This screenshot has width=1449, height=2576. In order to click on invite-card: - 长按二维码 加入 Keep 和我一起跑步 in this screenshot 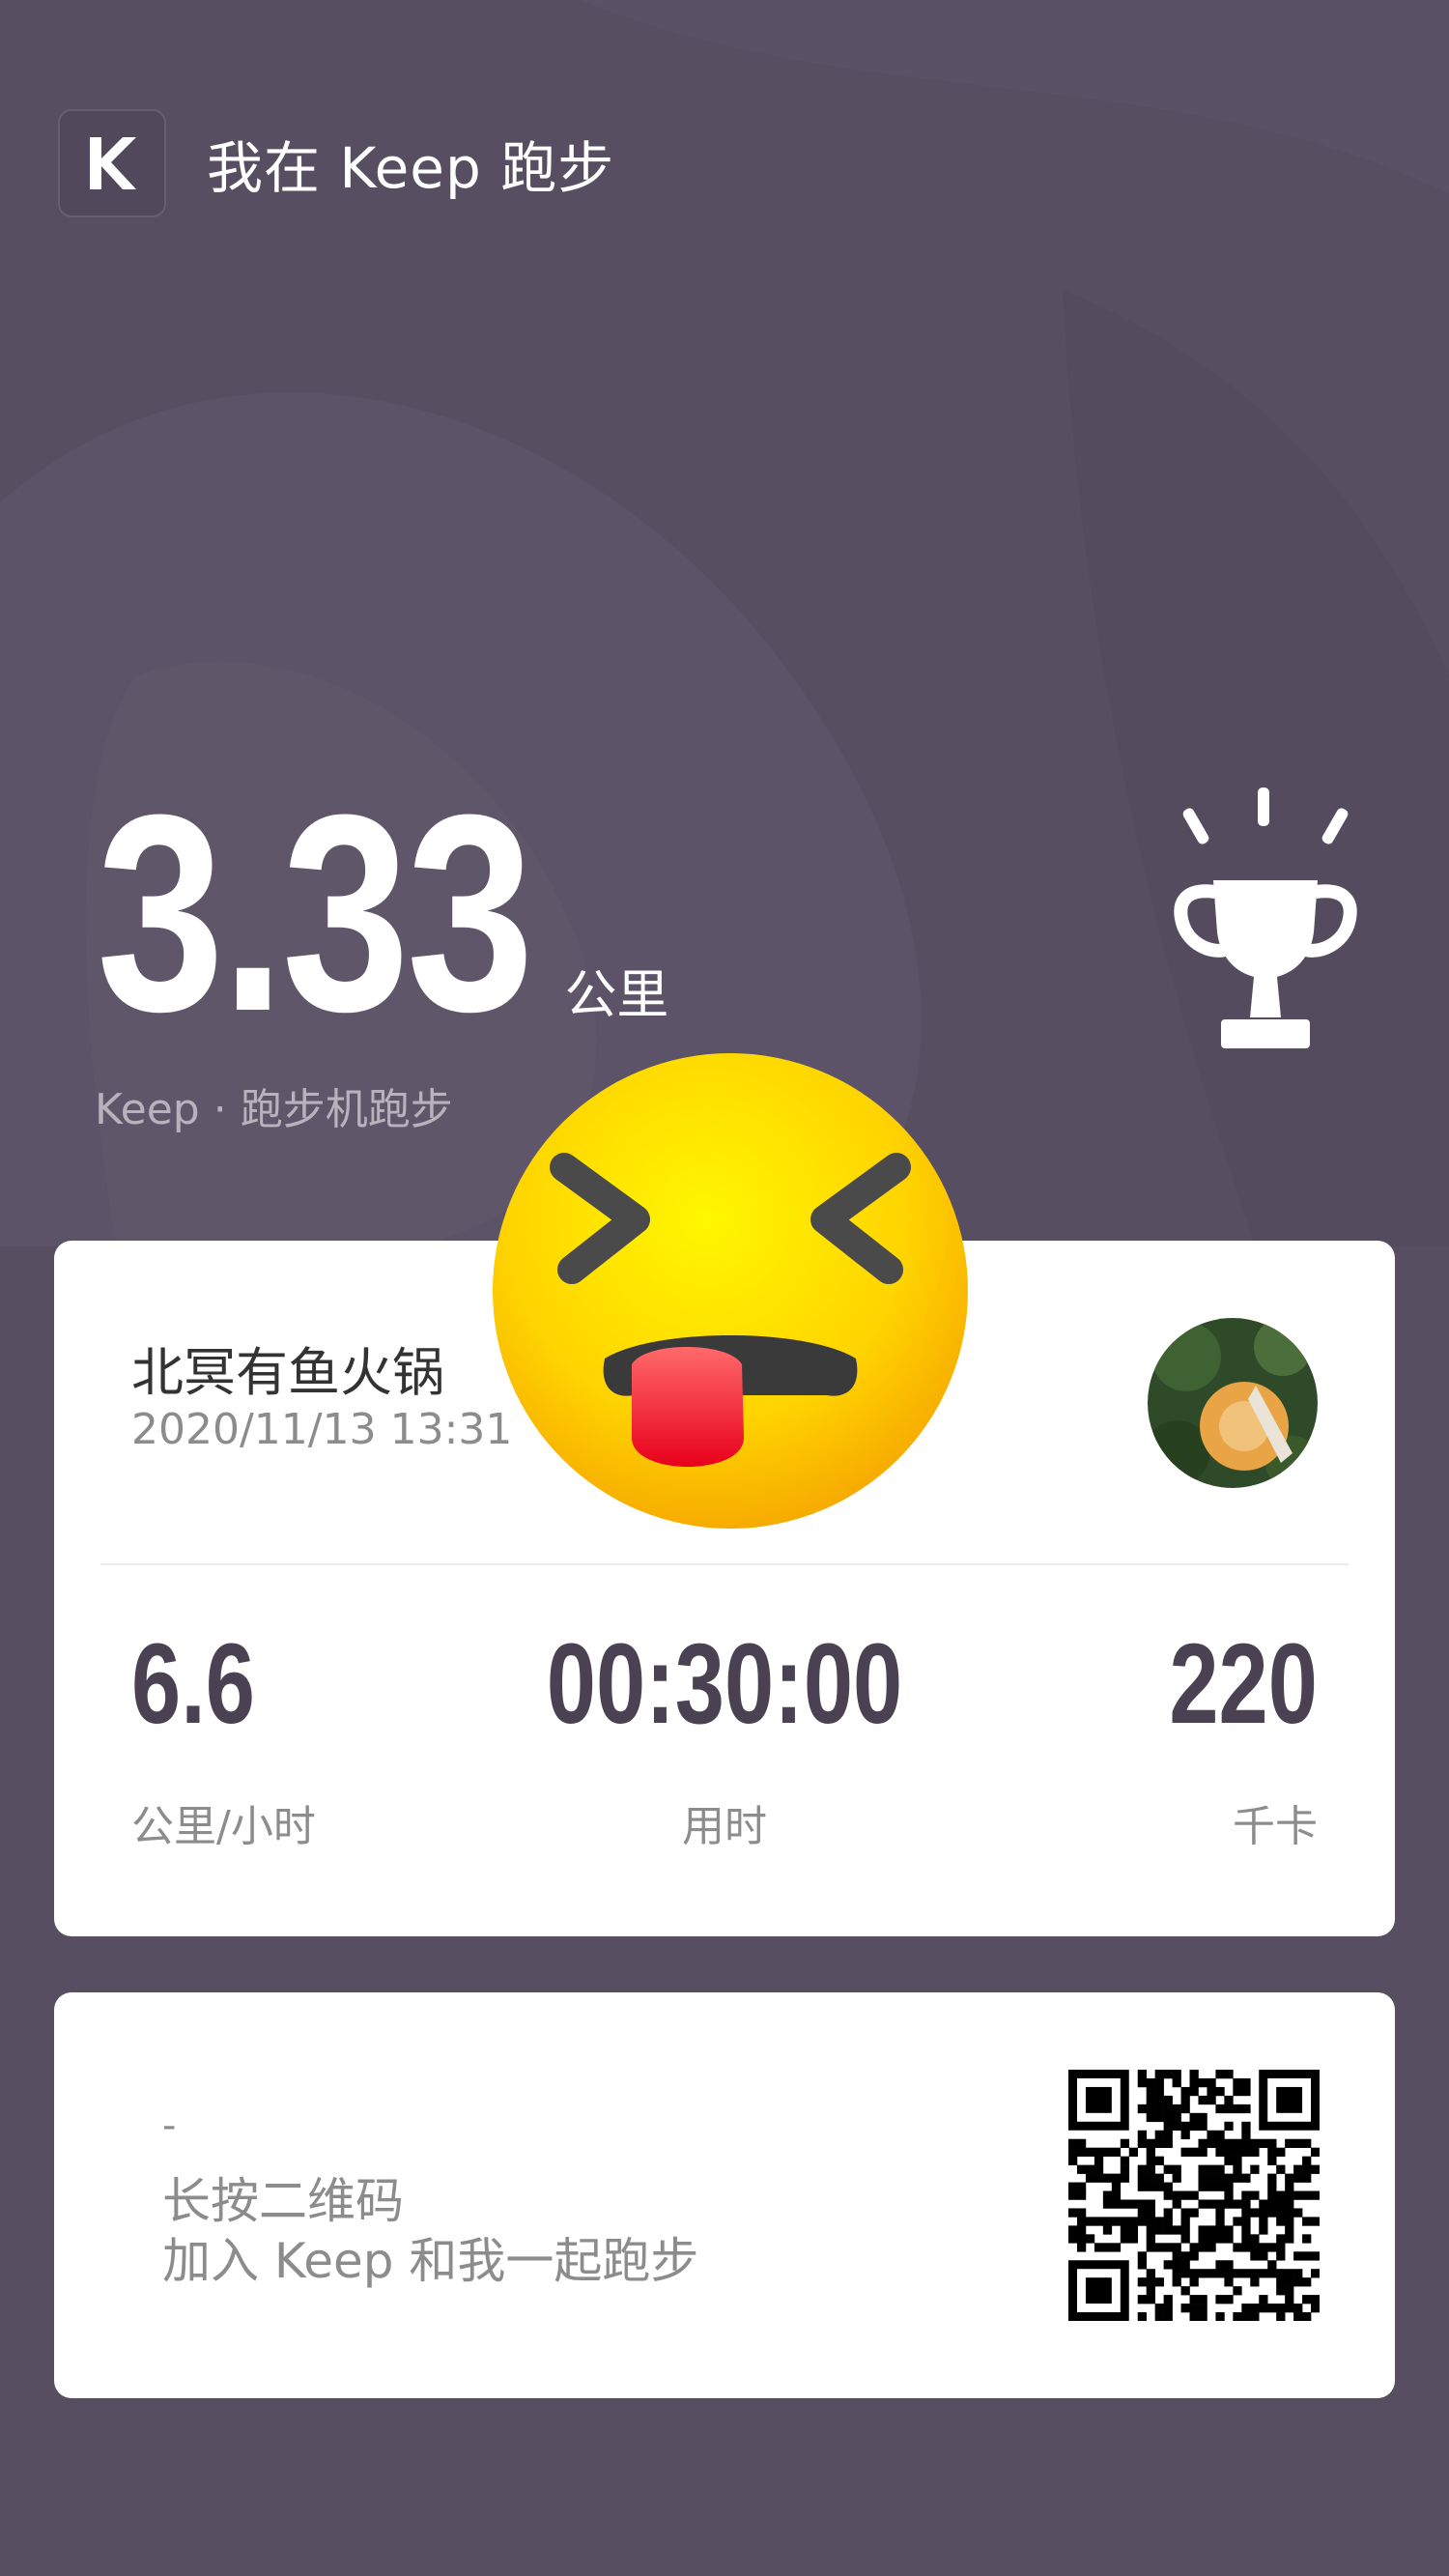, I will do `click(724, 2195)`.